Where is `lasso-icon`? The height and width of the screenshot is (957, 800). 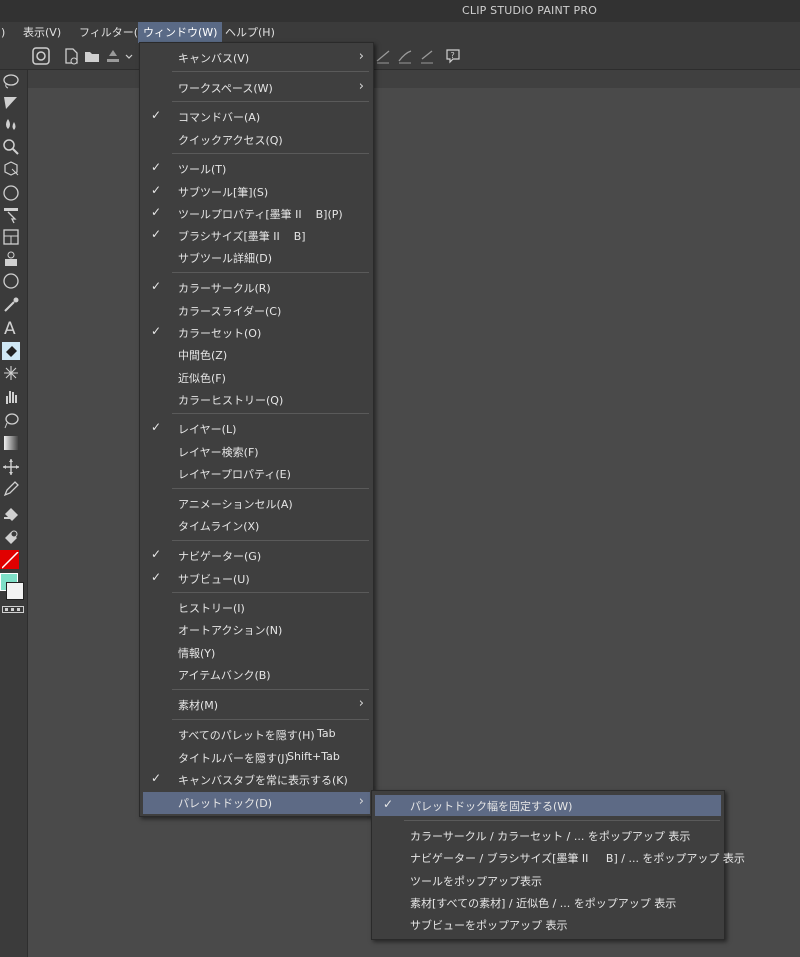 lasso-icon is located at coordinates (11, 80).